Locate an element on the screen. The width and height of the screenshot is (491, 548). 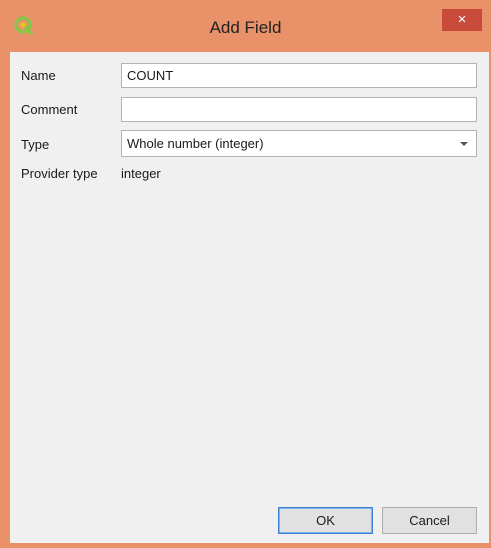
type-label: Type is located at coordinates (35, 144).